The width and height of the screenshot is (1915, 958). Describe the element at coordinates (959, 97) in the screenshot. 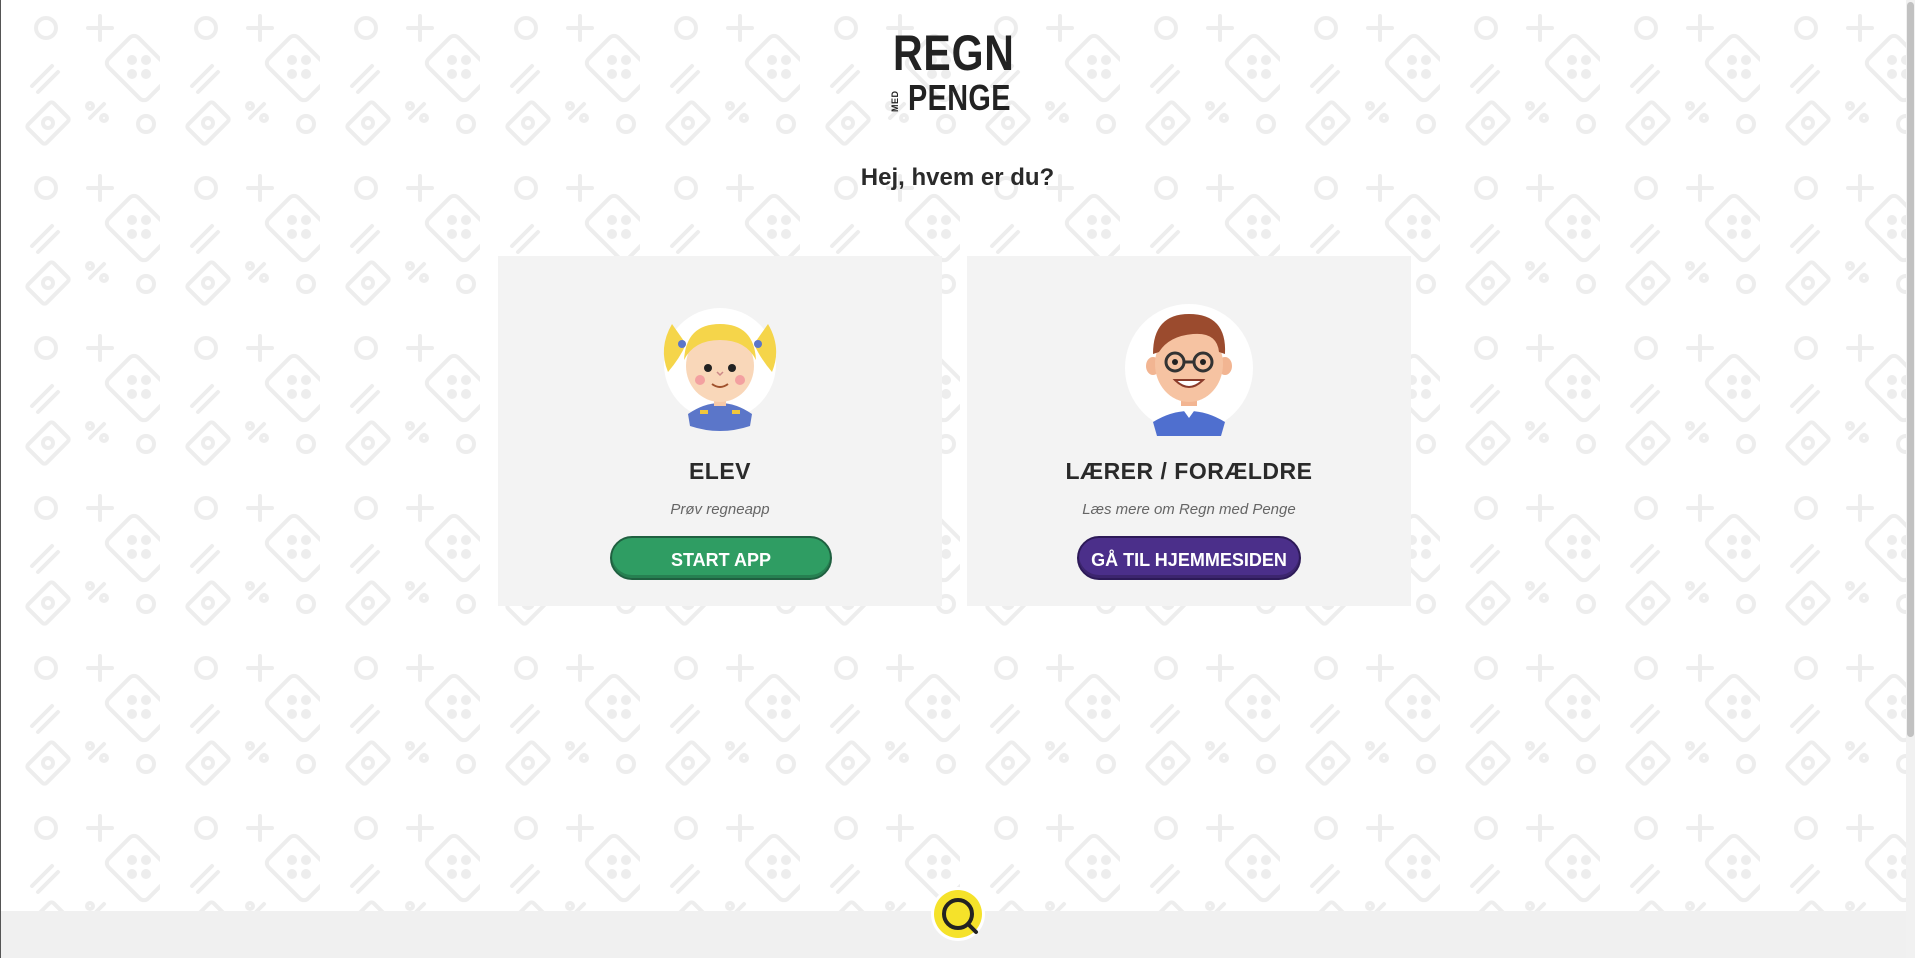

I see `logo-word-penge: PENGE` at that location.